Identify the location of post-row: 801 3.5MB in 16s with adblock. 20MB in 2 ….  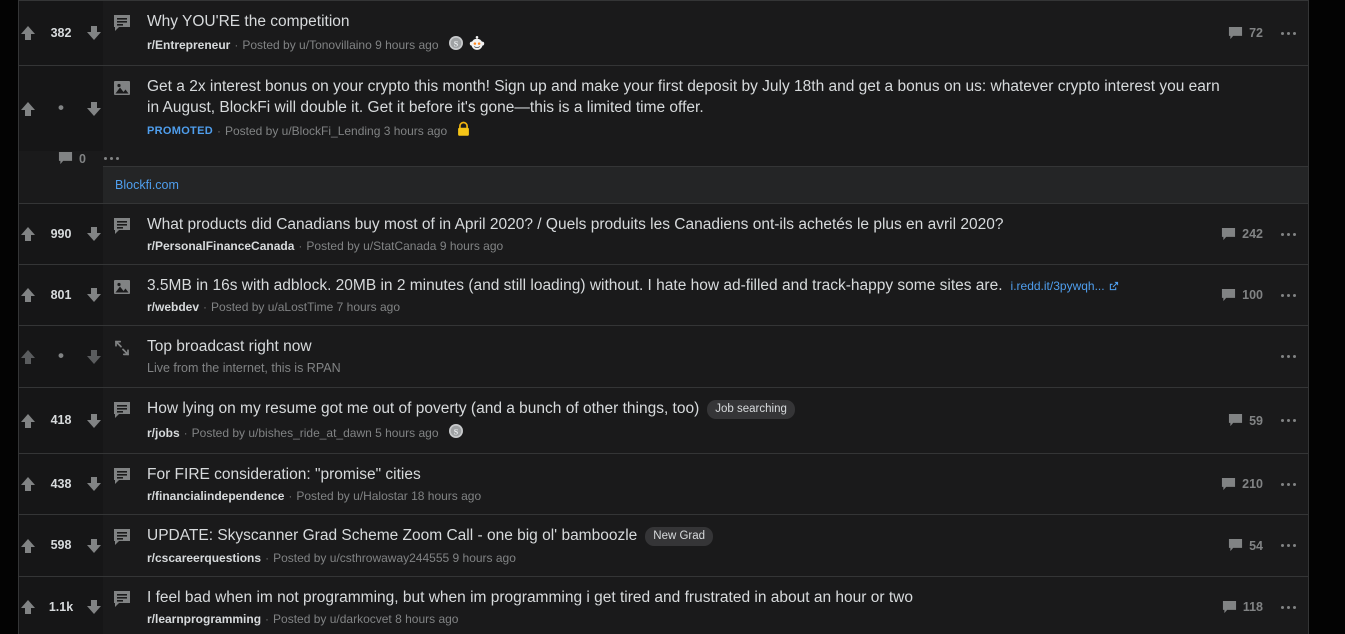
(663, 294).